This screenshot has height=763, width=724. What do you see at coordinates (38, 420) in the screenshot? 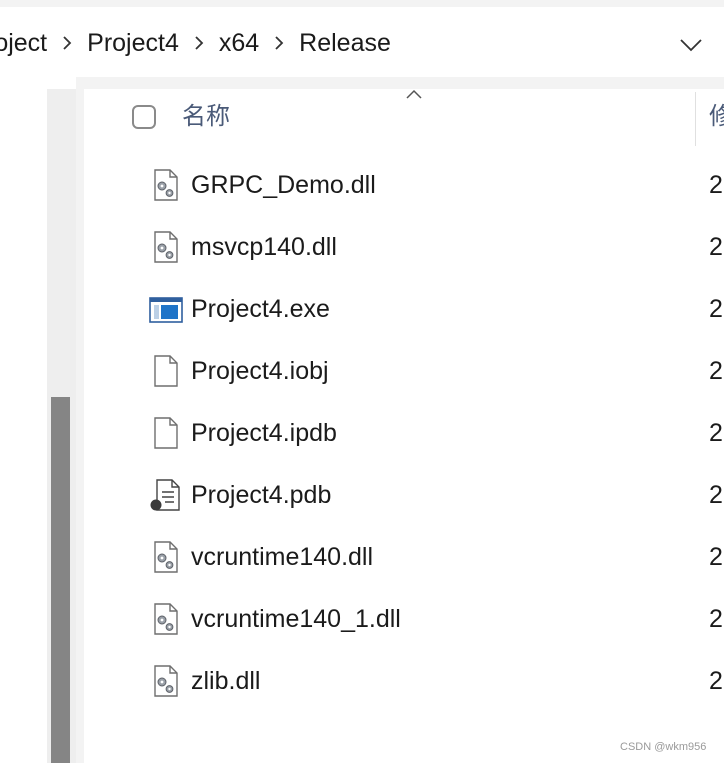
I see `navigation-pane` at bounding box center [38, 420].